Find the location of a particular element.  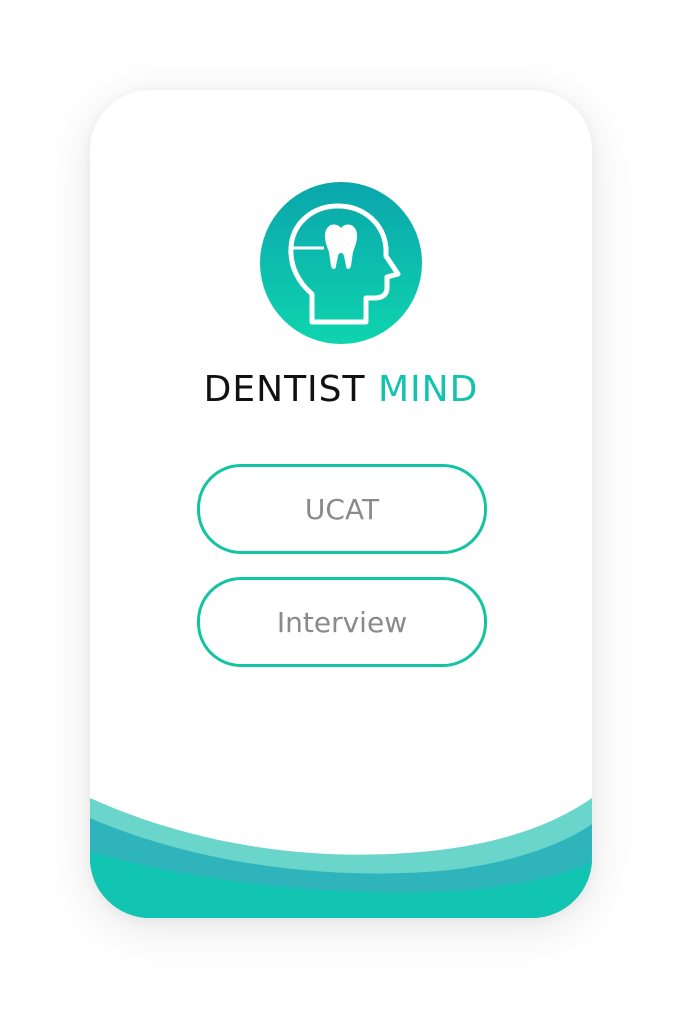

ucat-button: UCAT is located at coordinates (342, 509).